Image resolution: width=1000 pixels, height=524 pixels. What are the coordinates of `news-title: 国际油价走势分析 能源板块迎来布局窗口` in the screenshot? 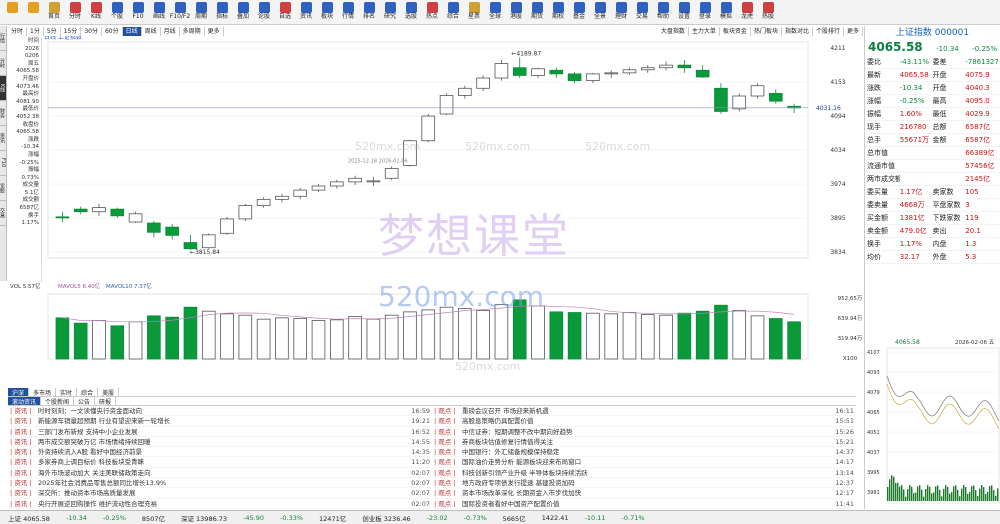 It's located at (644, 461).